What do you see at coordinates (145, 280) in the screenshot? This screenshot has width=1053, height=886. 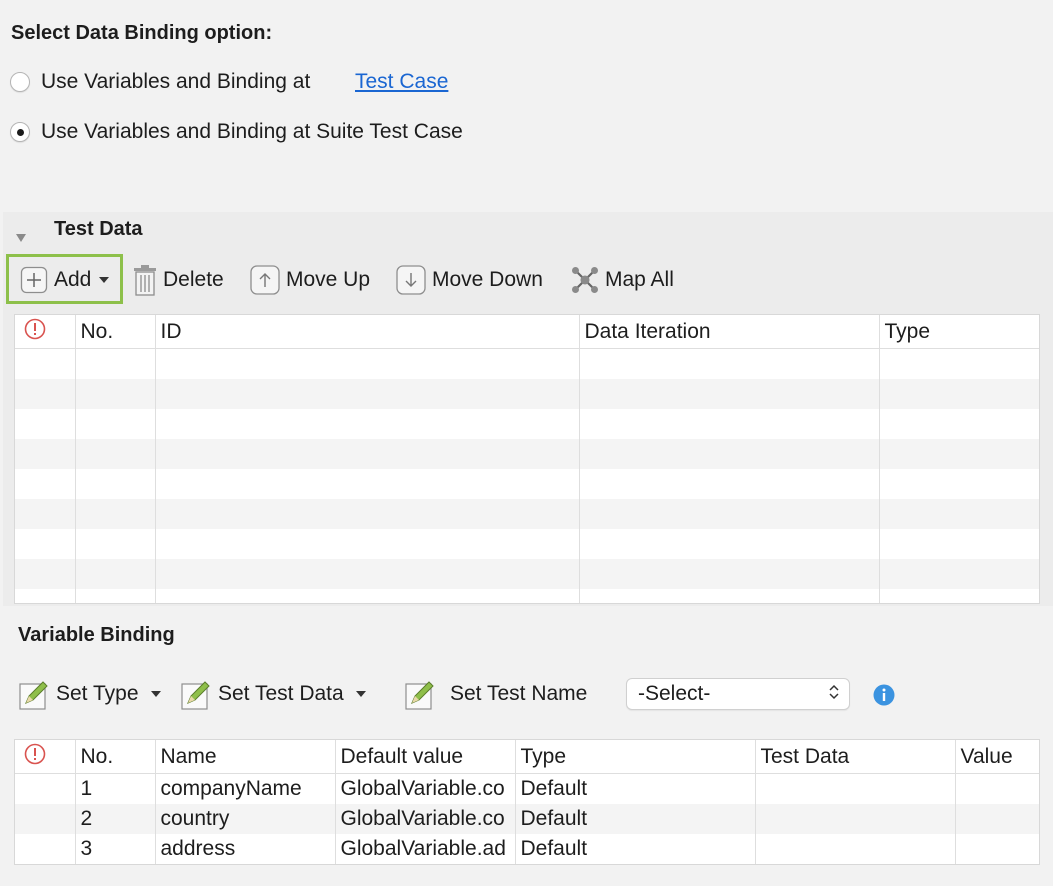 I see `trash-icon` at bounding box center [145, 280].